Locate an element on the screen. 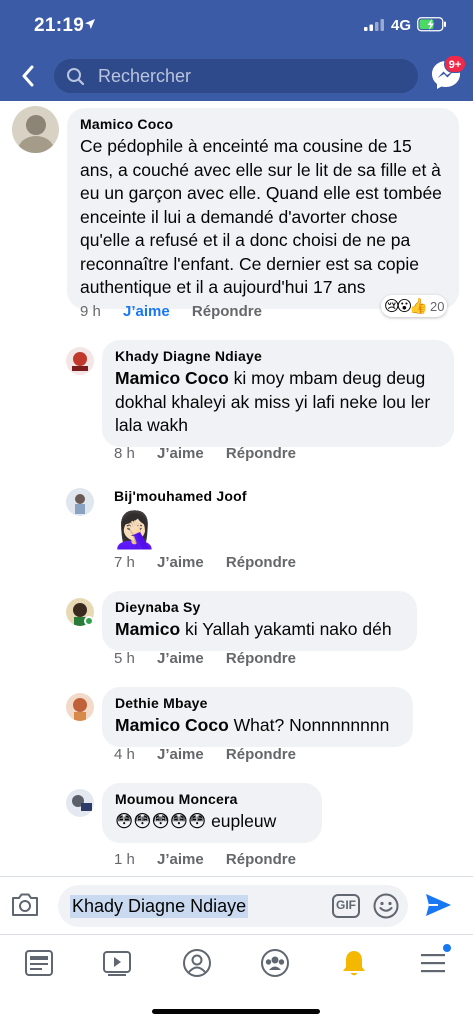  search-icon is located at coordinates (75, 79).